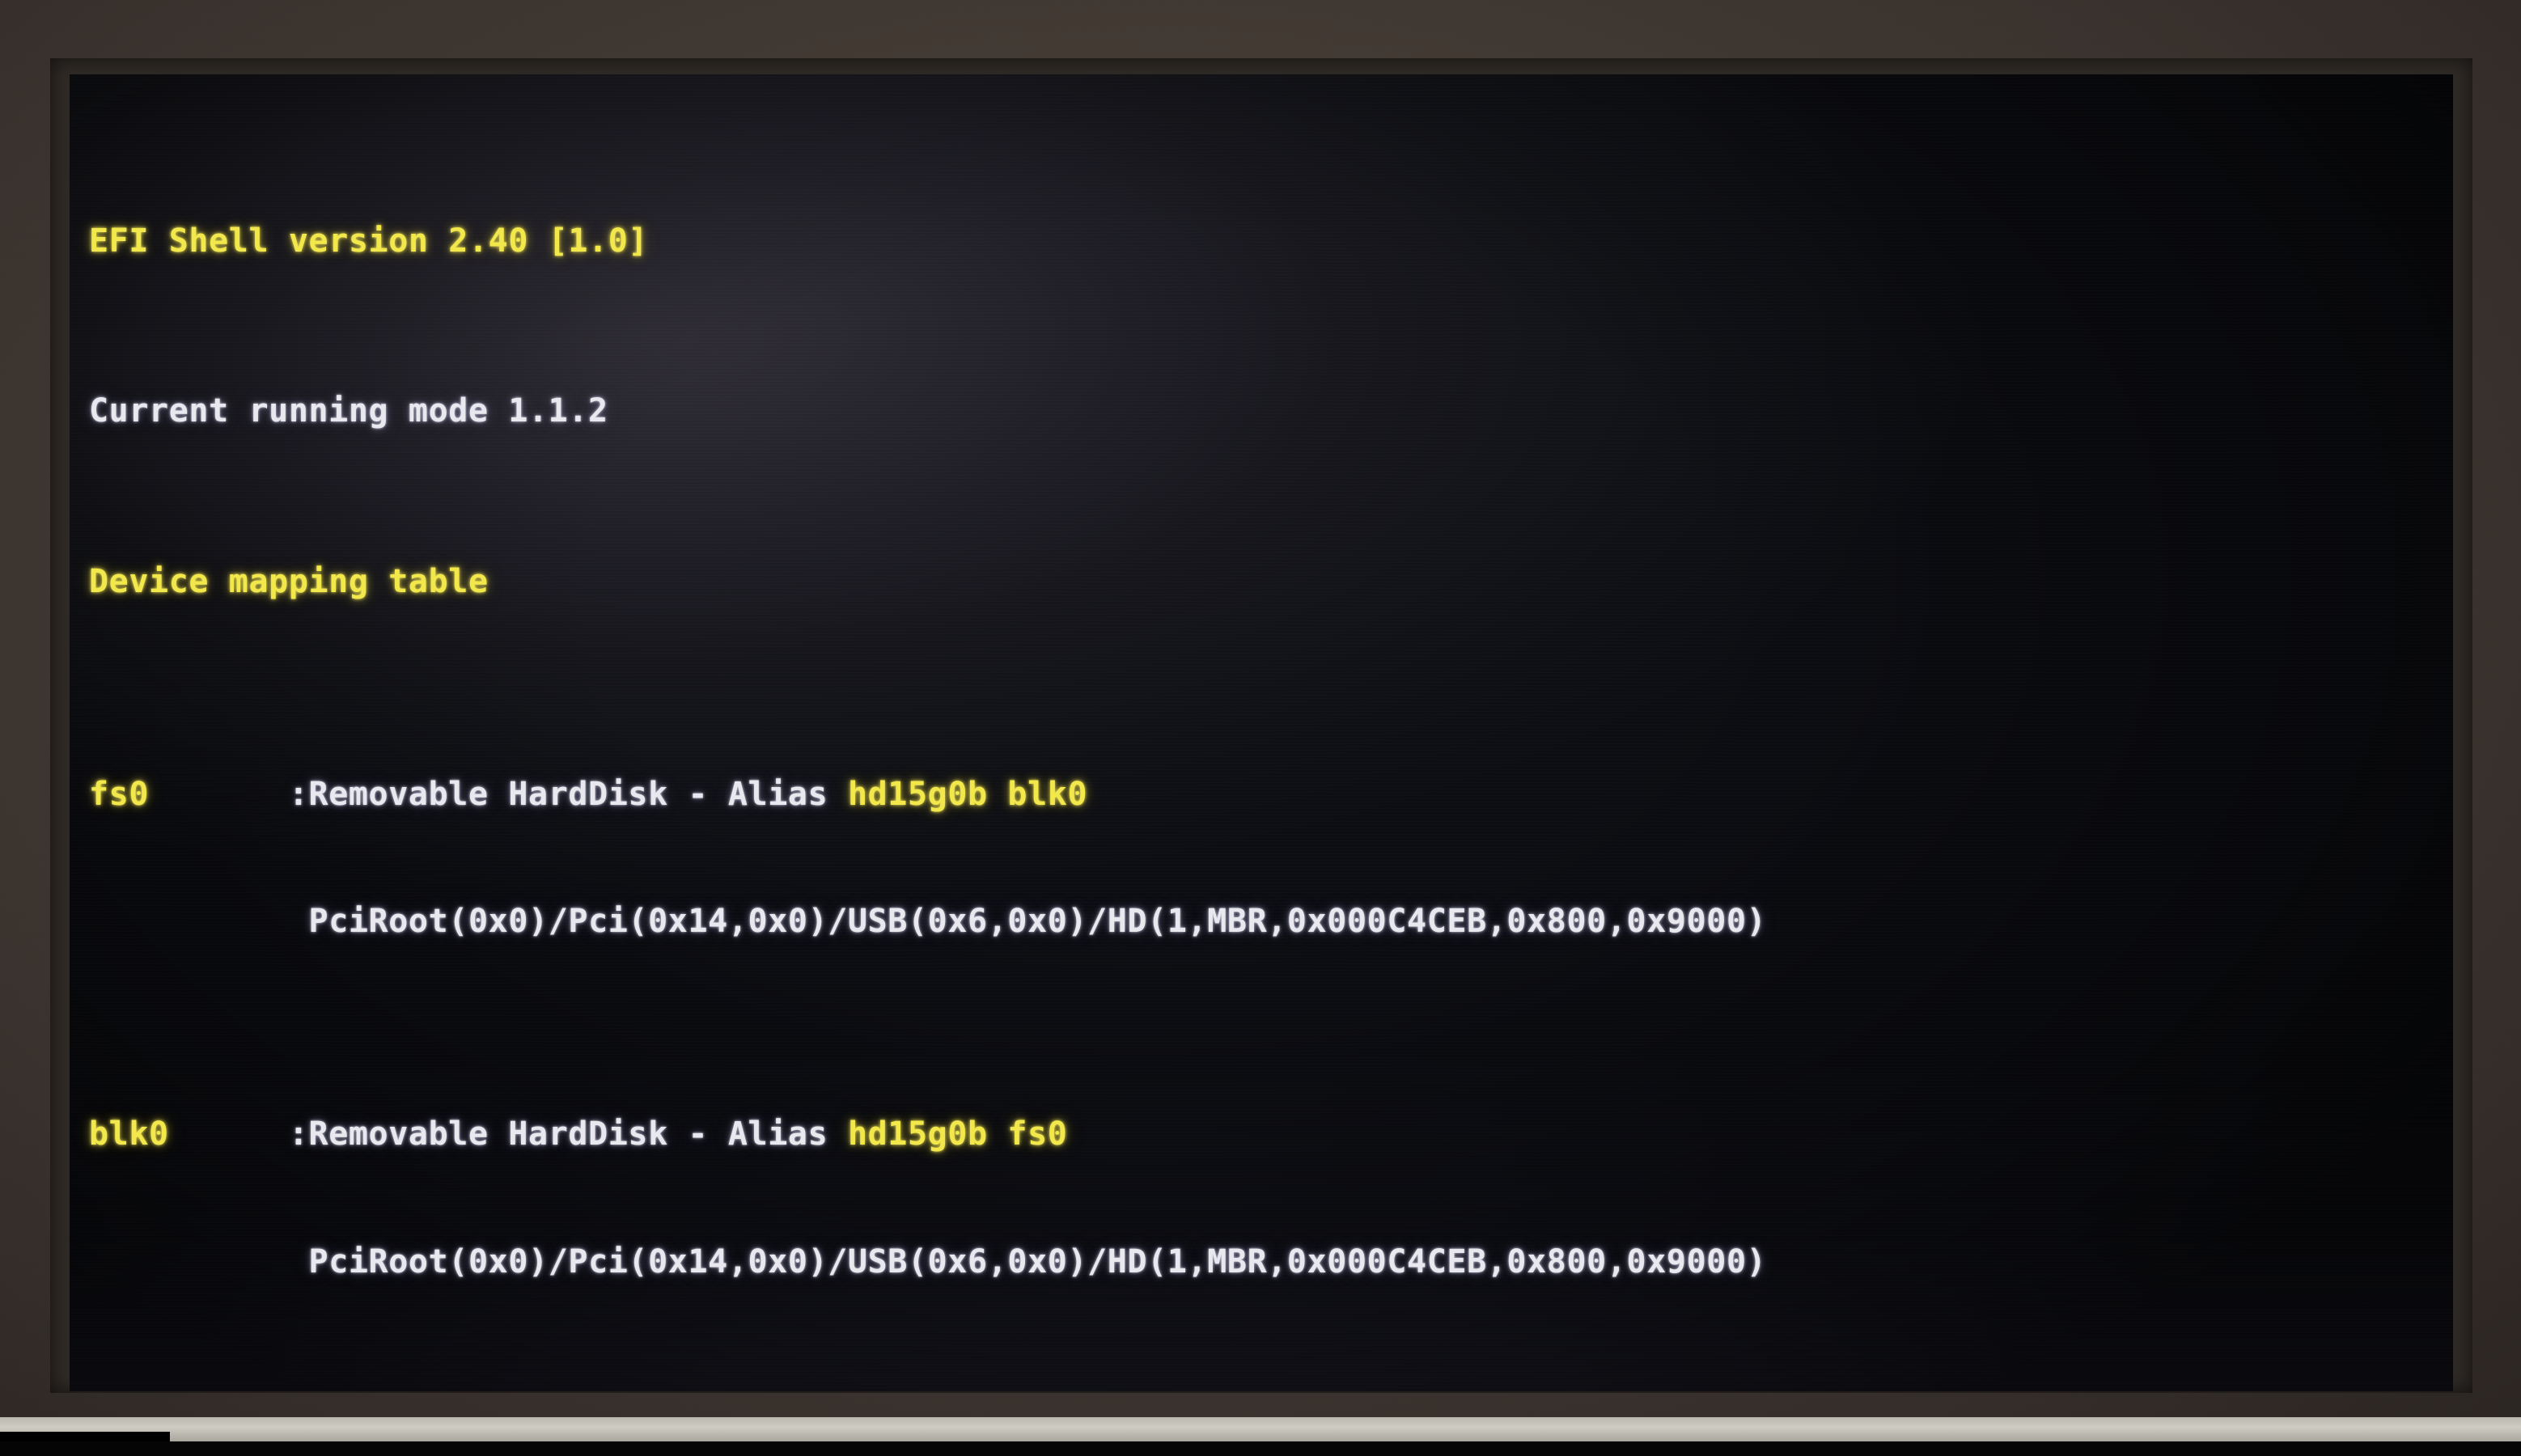 The image size is (2521, 1456). I want to click on device-handle-fs0: fs0, so click(119, 794).